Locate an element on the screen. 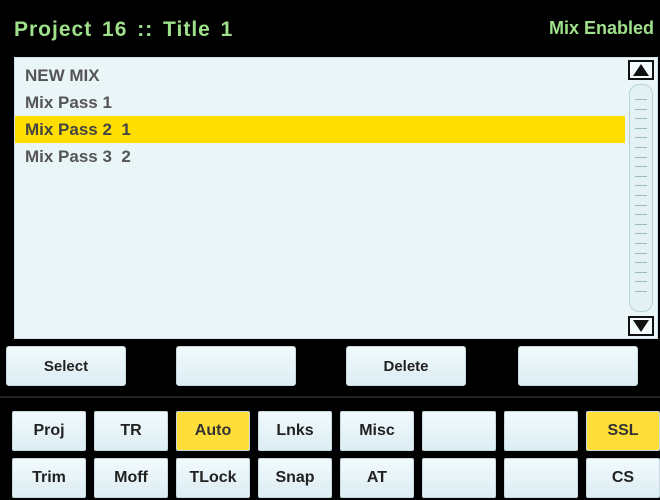  list-item: Mix Pass 3 2 is located at coordinates (320, 156).